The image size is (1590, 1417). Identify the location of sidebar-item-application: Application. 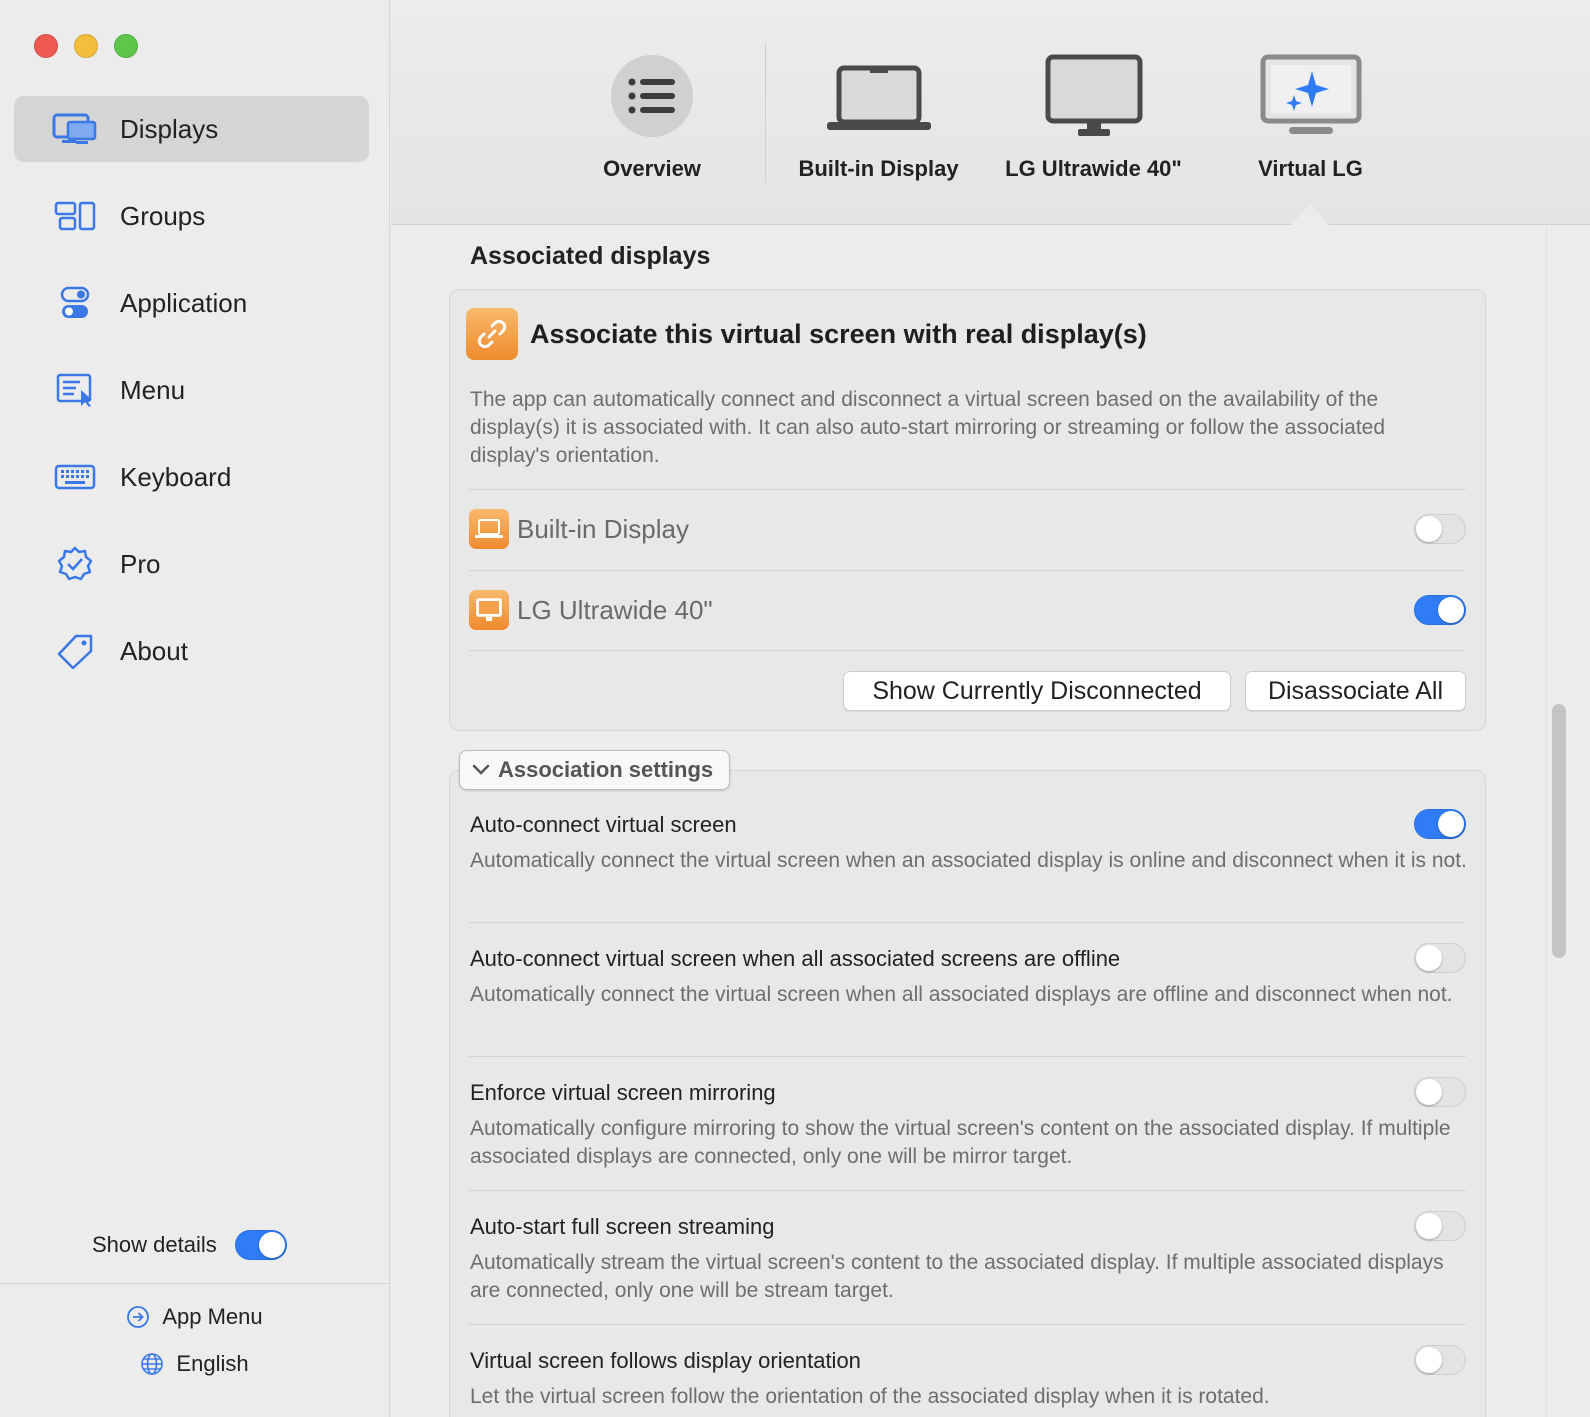
(191, 303).